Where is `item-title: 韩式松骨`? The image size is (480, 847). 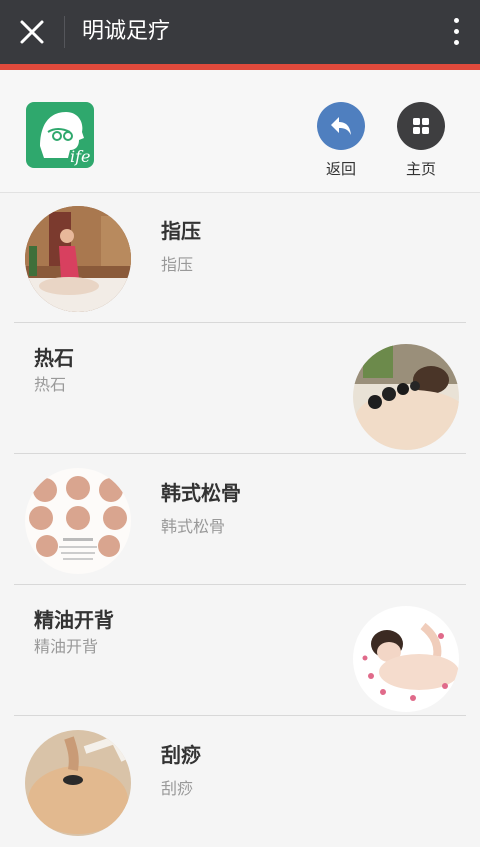 item-title: 韩式松骨 is located at coordinates (201, 493).